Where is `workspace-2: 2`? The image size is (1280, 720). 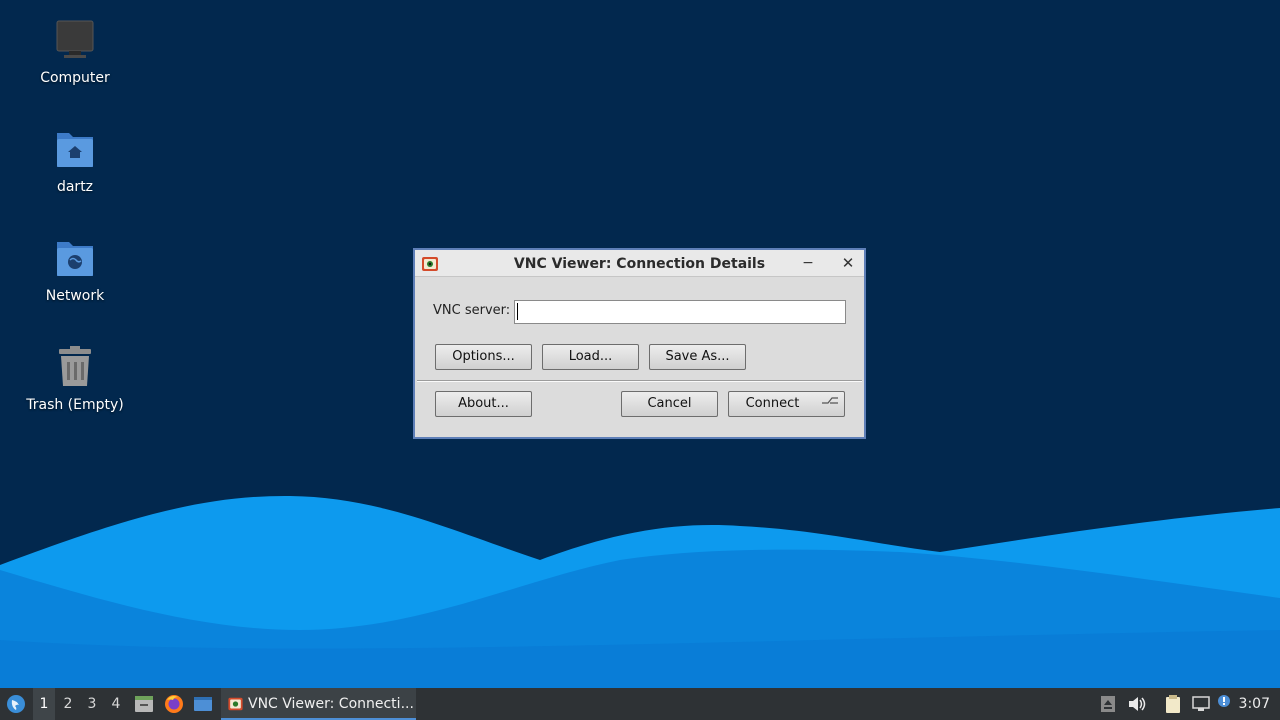
workspace-2: 2 is located at coordinates (68, 704).